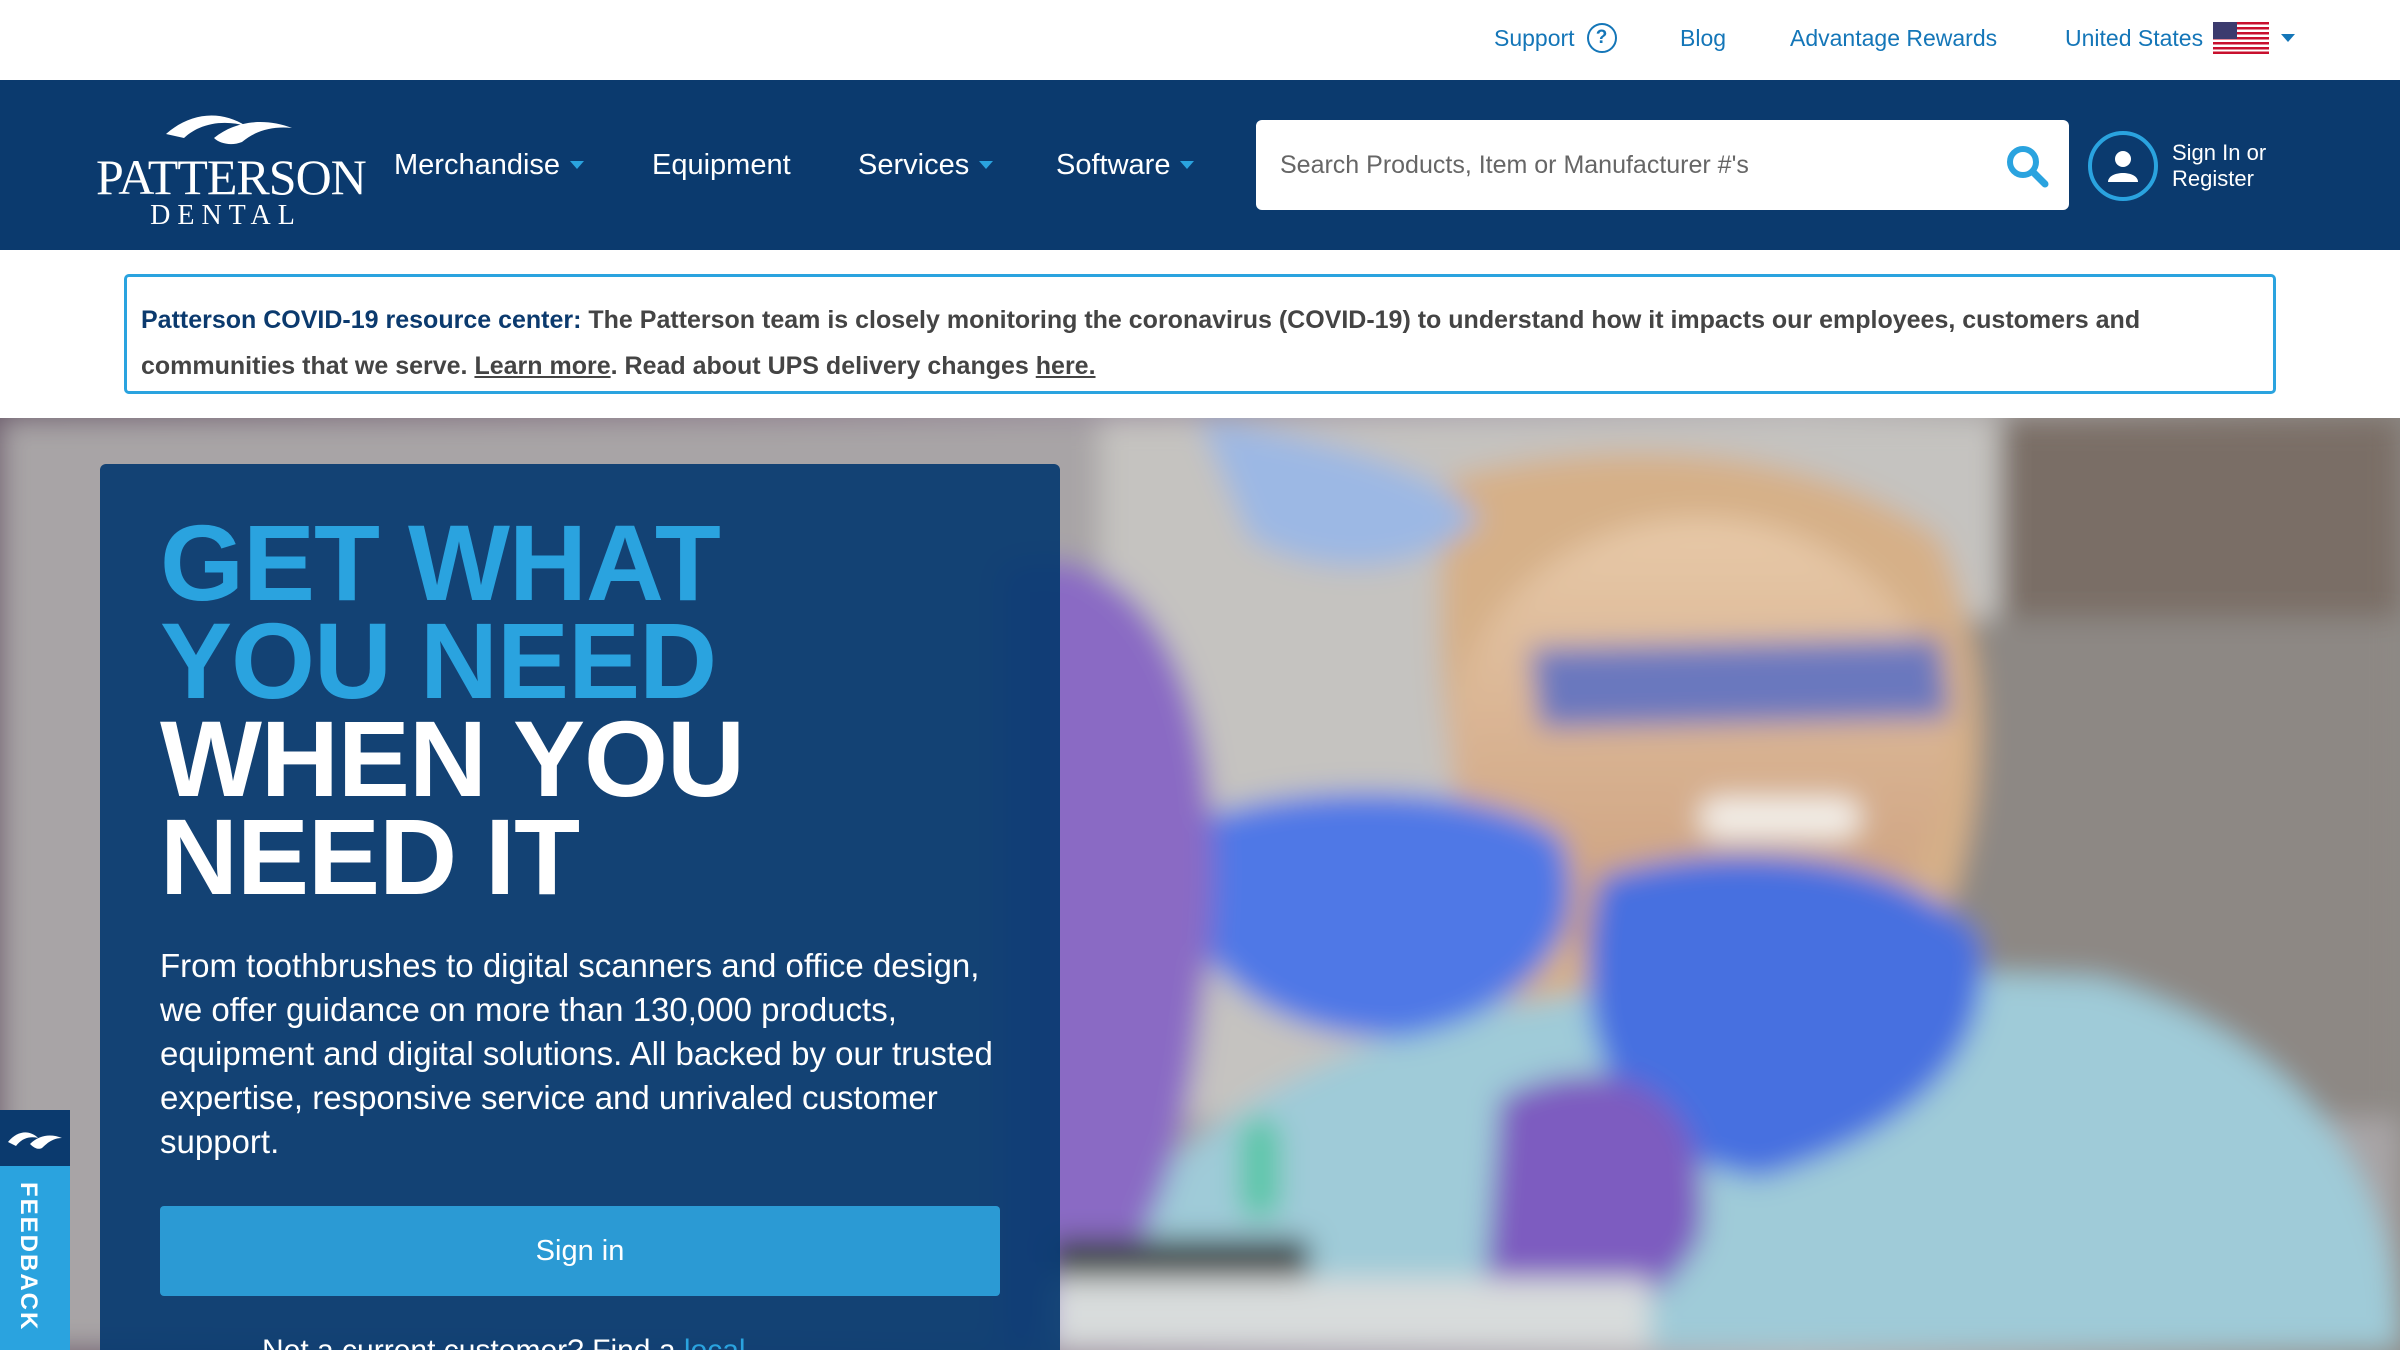 The width and height of the screenshot is (2400, 1350). I want to click on country-selector: United States, so click(2180, 38).